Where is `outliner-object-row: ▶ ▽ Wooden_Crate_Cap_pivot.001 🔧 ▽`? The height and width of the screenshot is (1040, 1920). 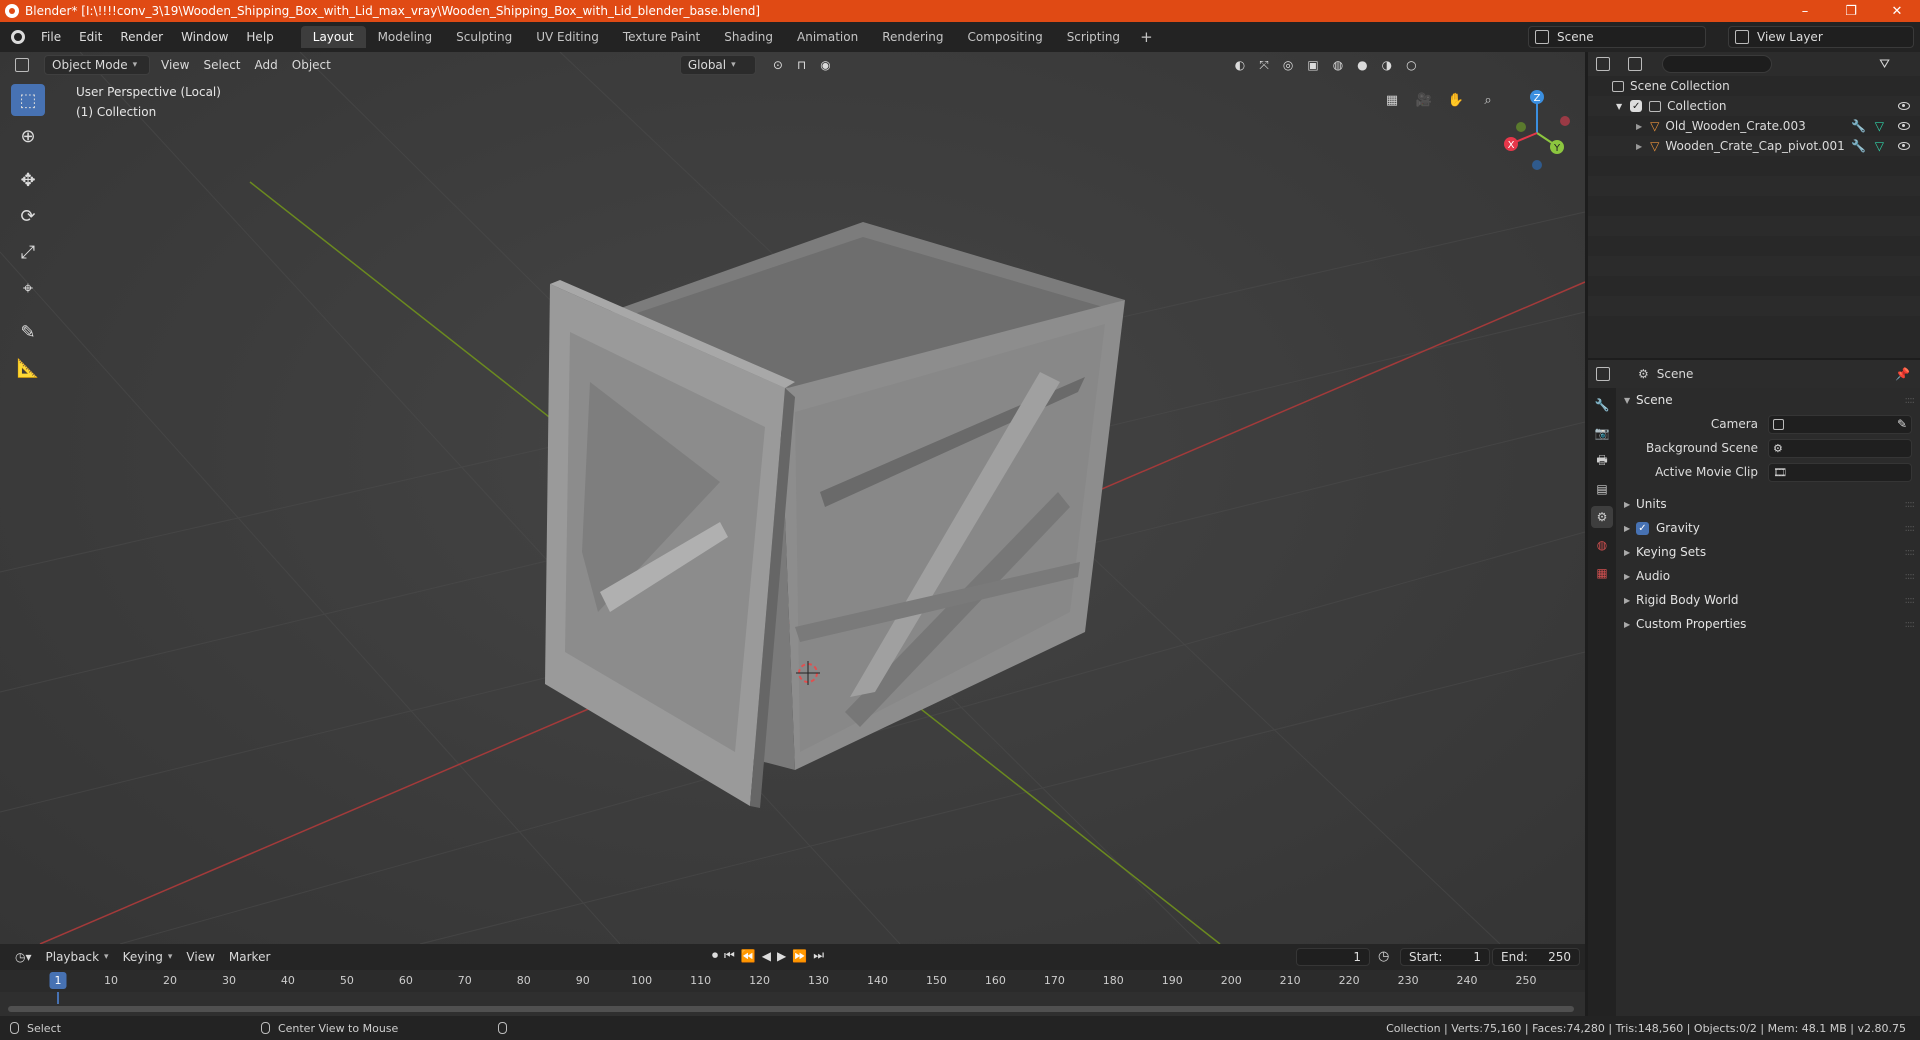 outliner-object-row: ▶ ▽ Wooden_Crate_Cap_pivot.001 🔧 ▽ is located at coordinates (1754, 146).